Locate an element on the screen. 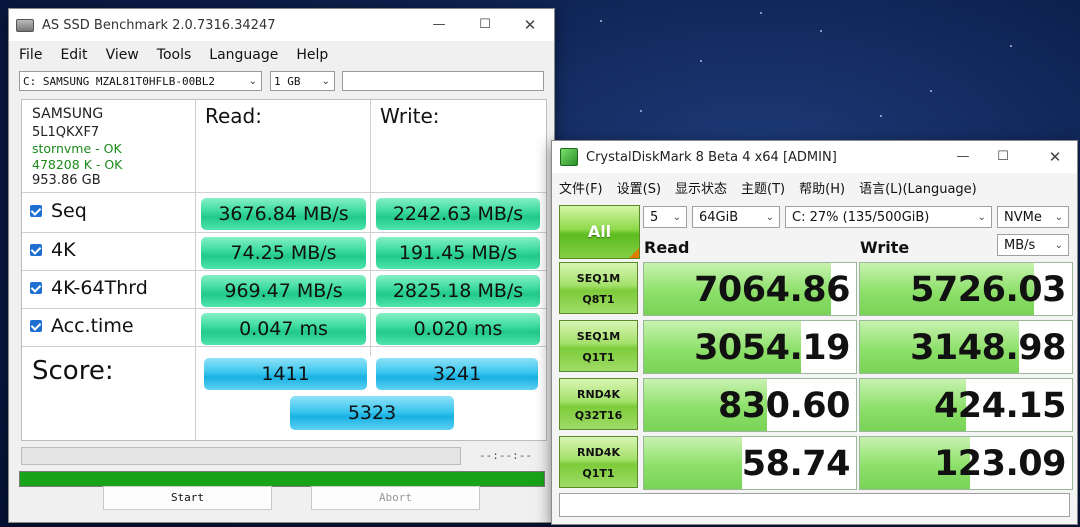  rnd4k-q1t1-read: 58.74 is located at coordinates (750, 463).